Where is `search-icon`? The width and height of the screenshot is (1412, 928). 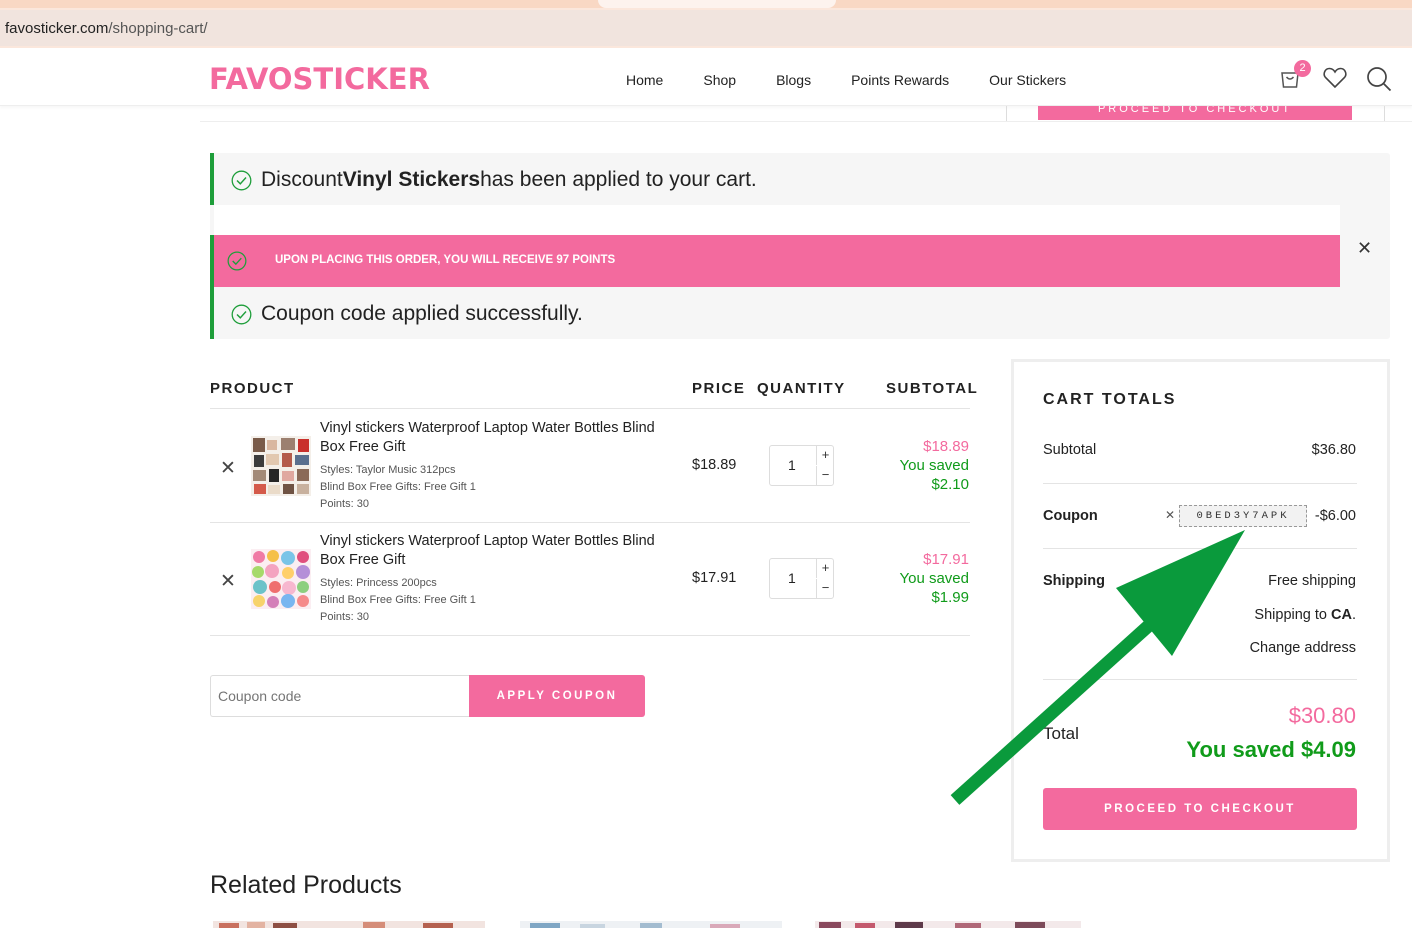
search-icon is located at coordinates (1379, 79).